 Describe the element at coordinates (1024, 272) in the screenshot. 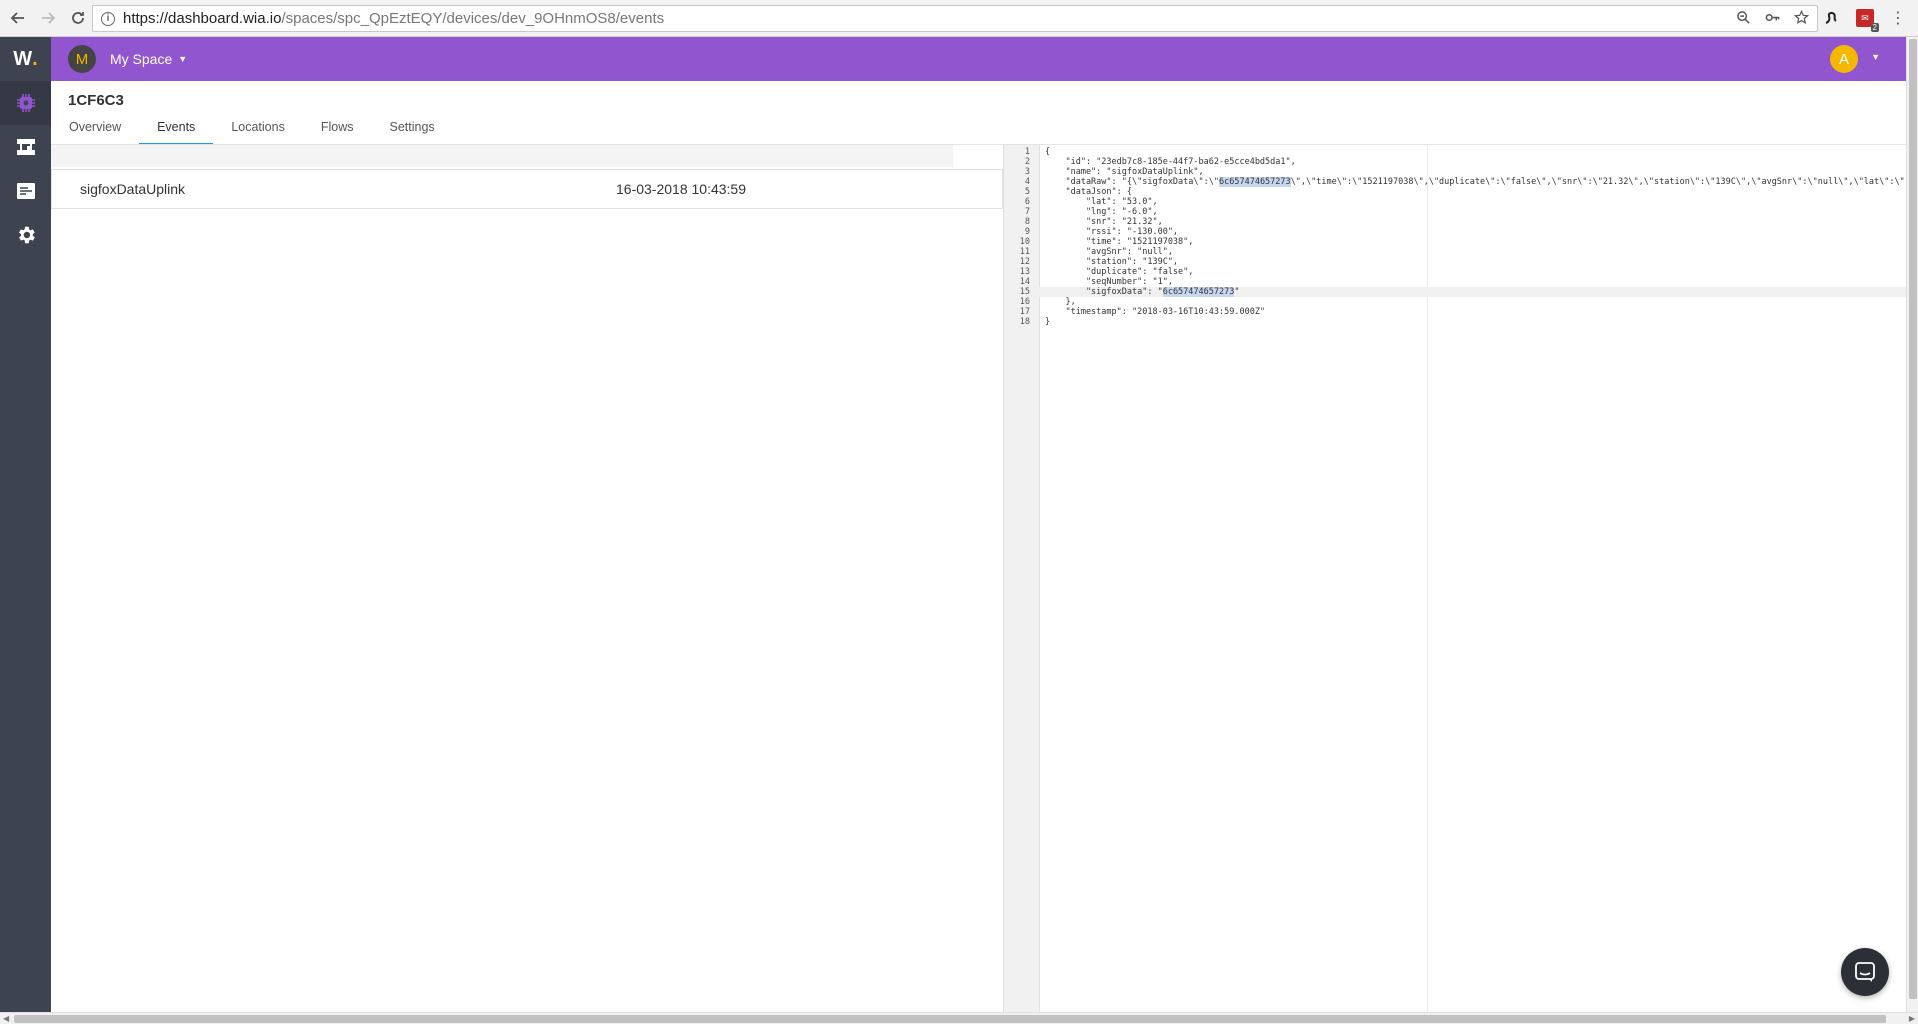

I see `line-number: 13` at that location.